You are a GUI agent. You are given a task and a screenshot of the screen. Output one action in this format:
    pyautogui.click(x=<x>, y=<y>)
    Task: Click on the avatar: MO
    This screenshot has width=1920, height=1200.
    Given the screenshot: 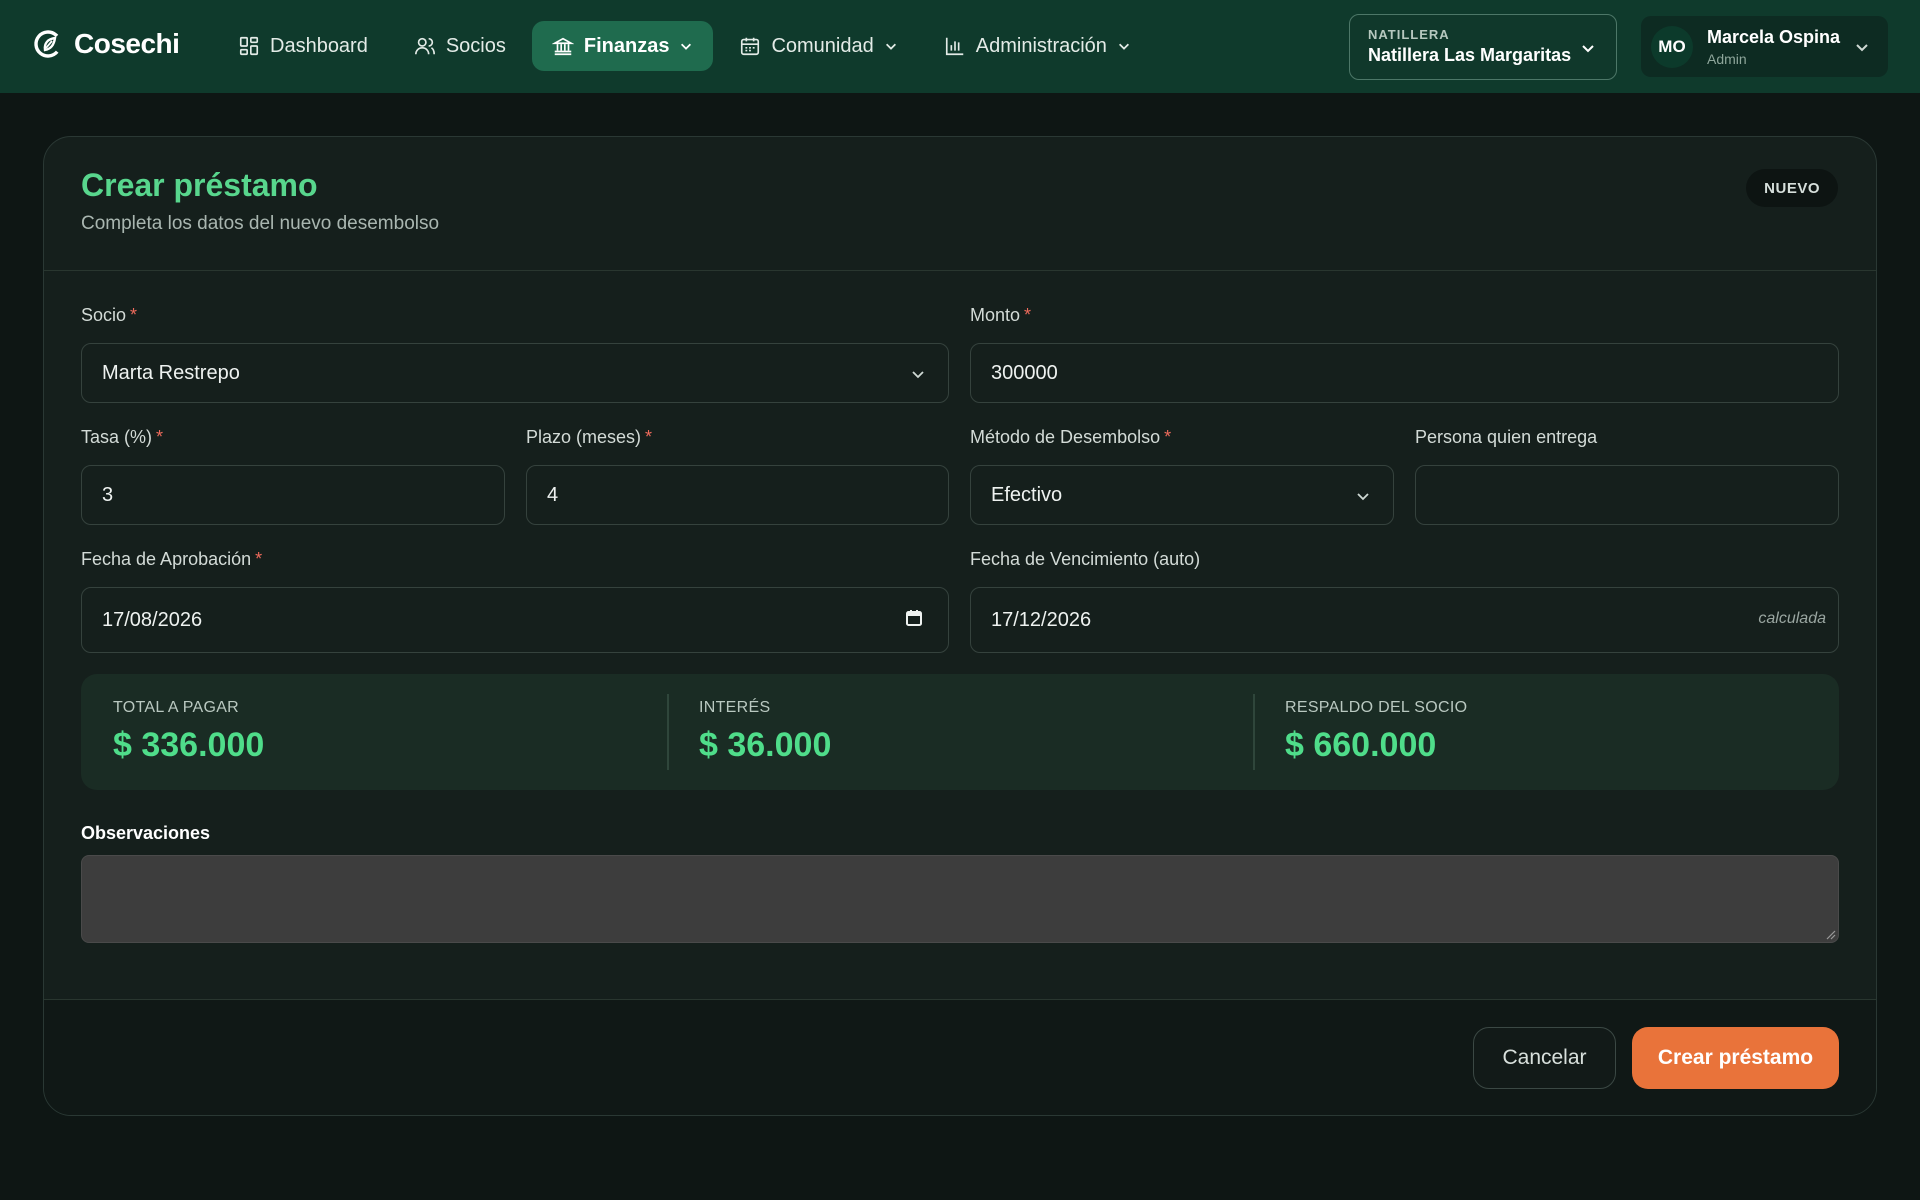 What is the action you would take?
    pyautogui.click(x=1672, y=46)
    